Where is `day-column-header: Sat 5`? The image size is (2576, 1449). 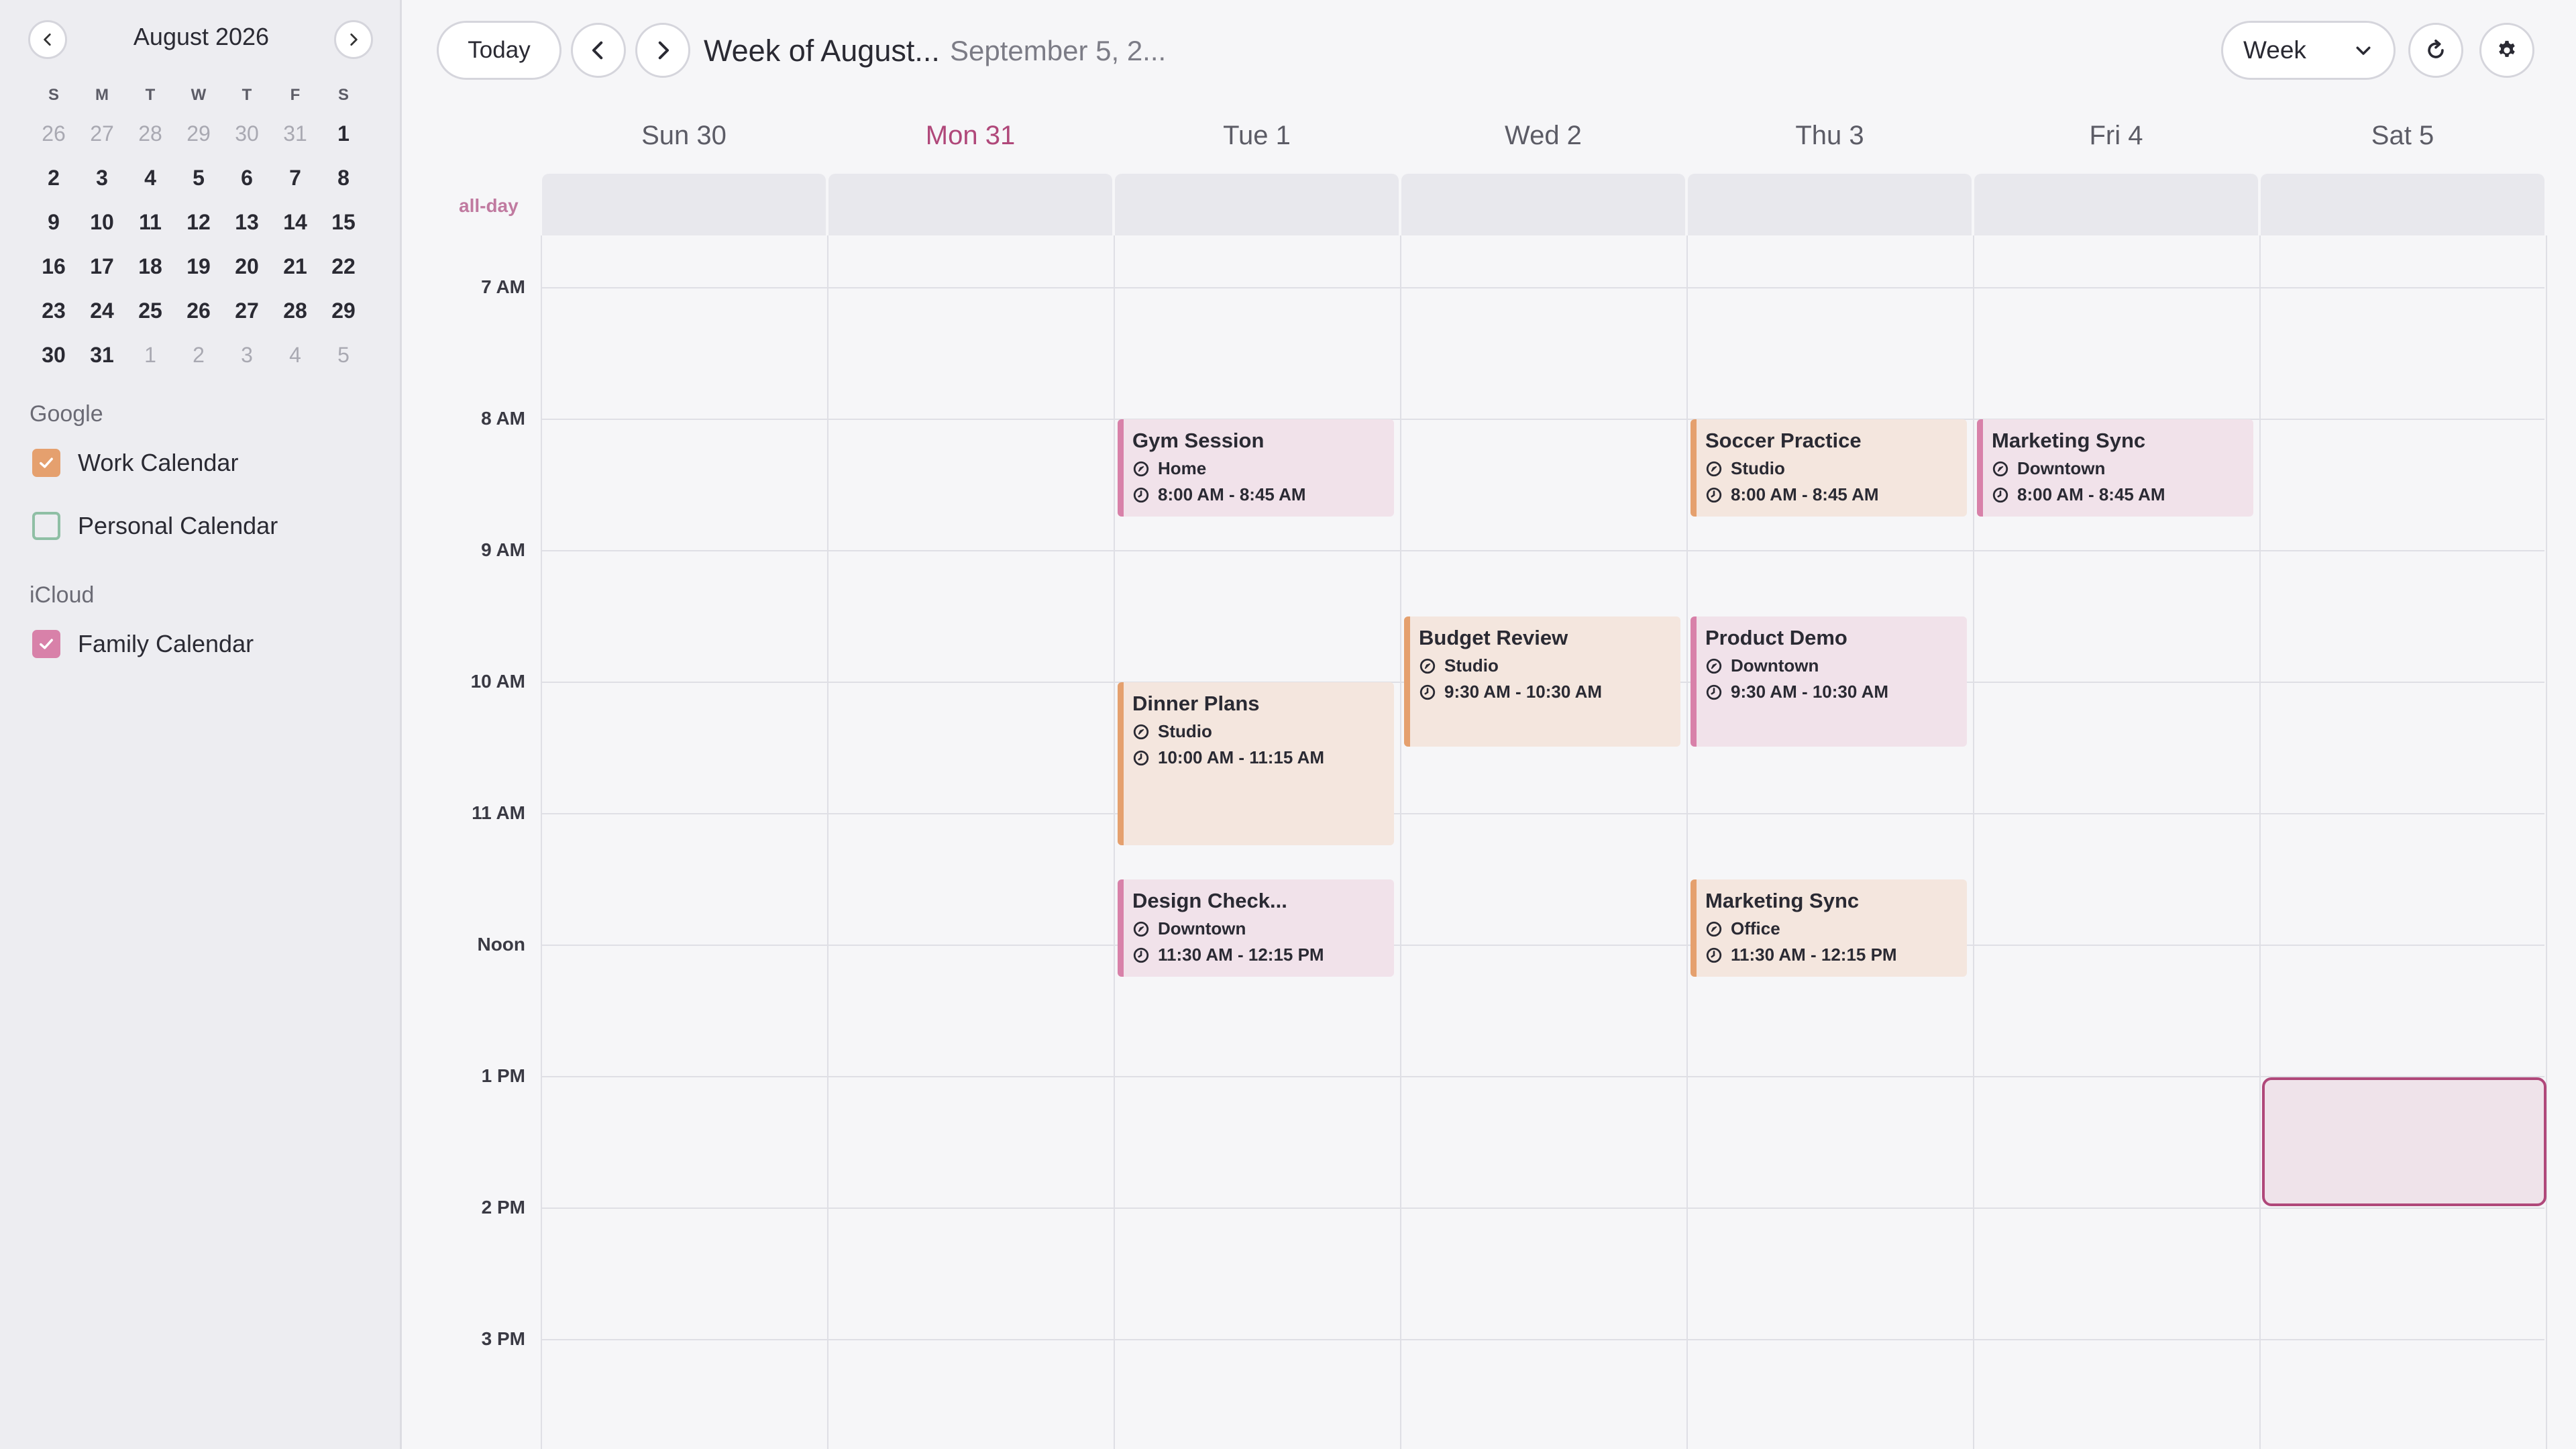
day-column-header: Sat 5 is located at coordinates (2402, 136).